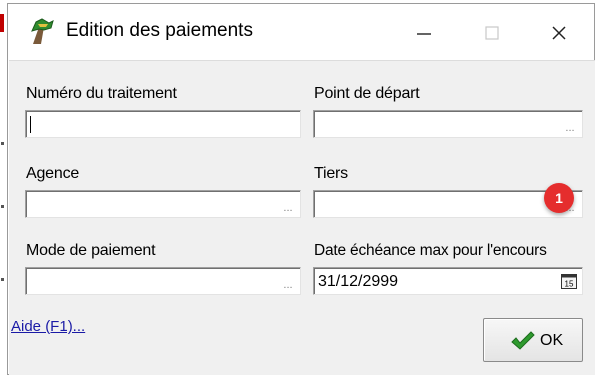 Image resolution: width=598 pixels, height=388 pixels. Describe the element at coordinates (2, 23) in the screenshot. I see `background-edge-mark` at that location.